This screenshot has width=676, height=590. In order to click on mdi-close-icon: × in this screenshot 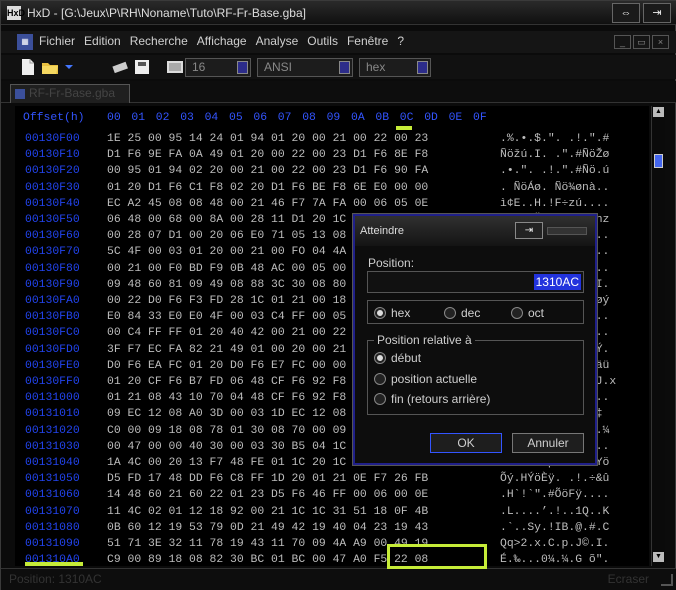, I will do `click(660, 42)`.